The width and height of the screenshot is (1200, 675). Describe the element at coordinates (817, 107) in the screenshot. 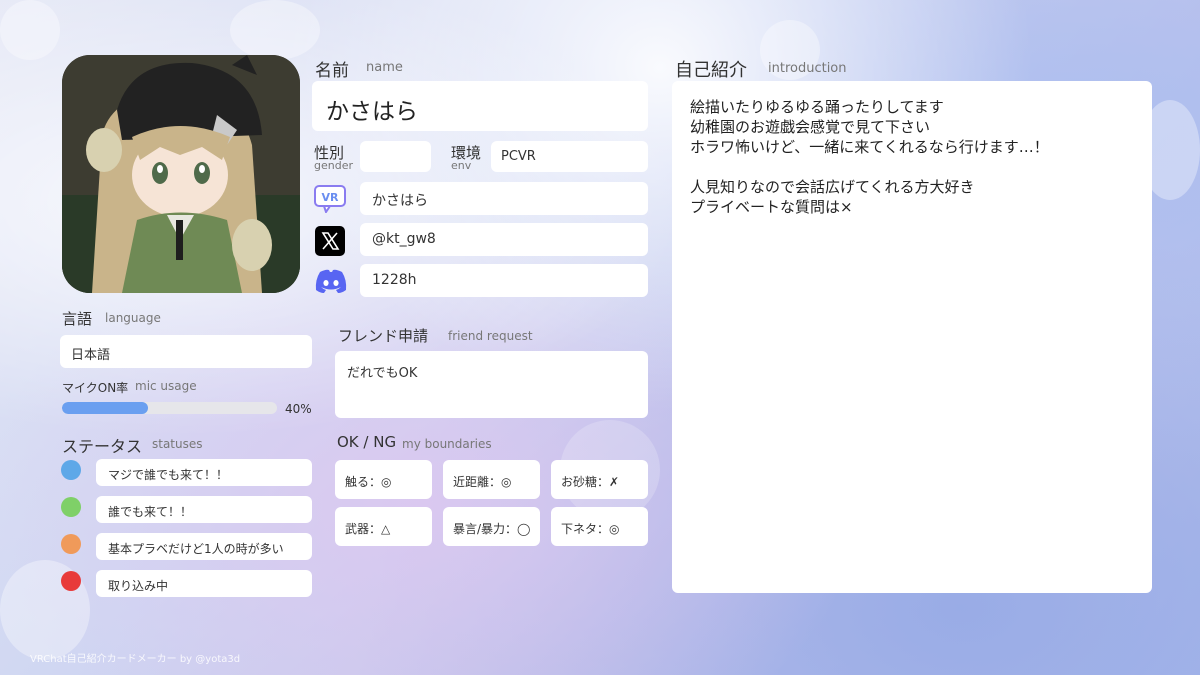

I see `introduction-line: 絵描いたりゆるゆる踊ったりしてます` at that location.